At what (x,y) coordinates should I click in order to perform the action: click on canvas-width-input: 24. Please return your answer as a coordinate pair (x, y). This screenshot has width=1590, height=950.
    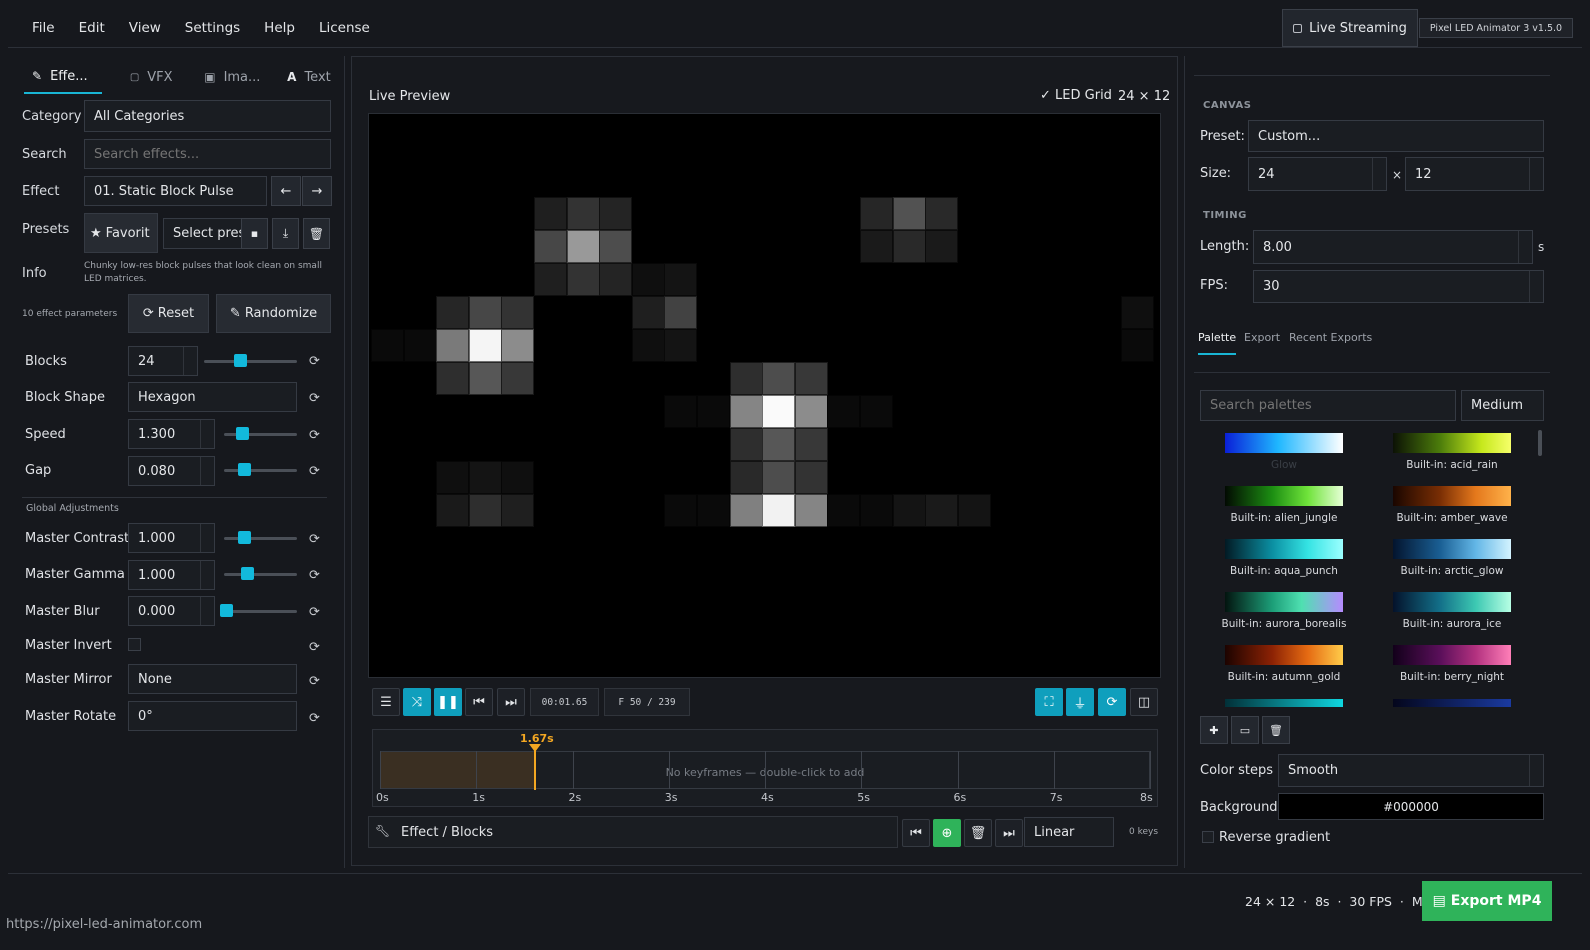
    Looking at the image, I should click on (1317, 174).